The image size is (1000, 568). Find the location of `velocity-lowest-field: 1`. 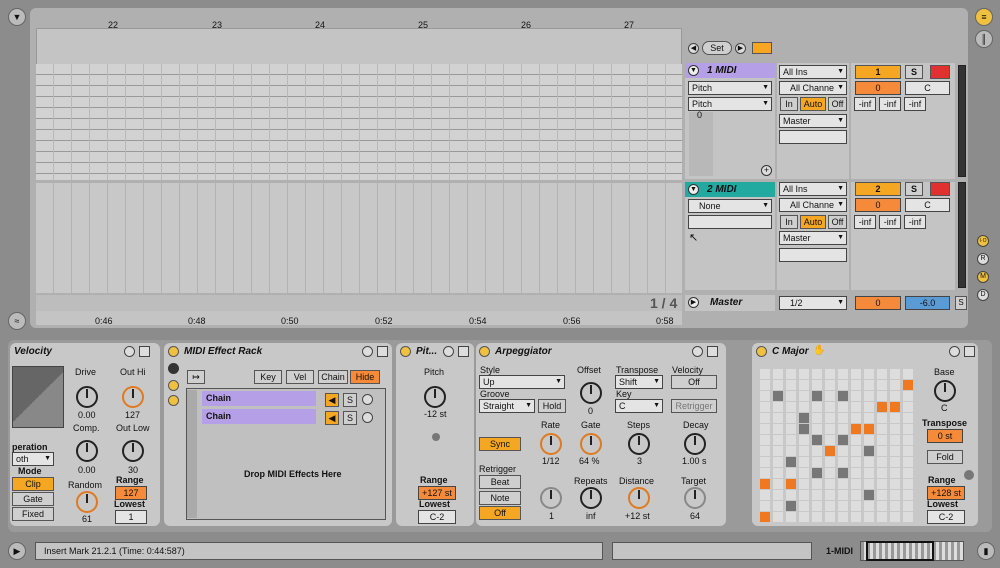

velocity-lowest-field: 1 is located at coordinates (131, 517).